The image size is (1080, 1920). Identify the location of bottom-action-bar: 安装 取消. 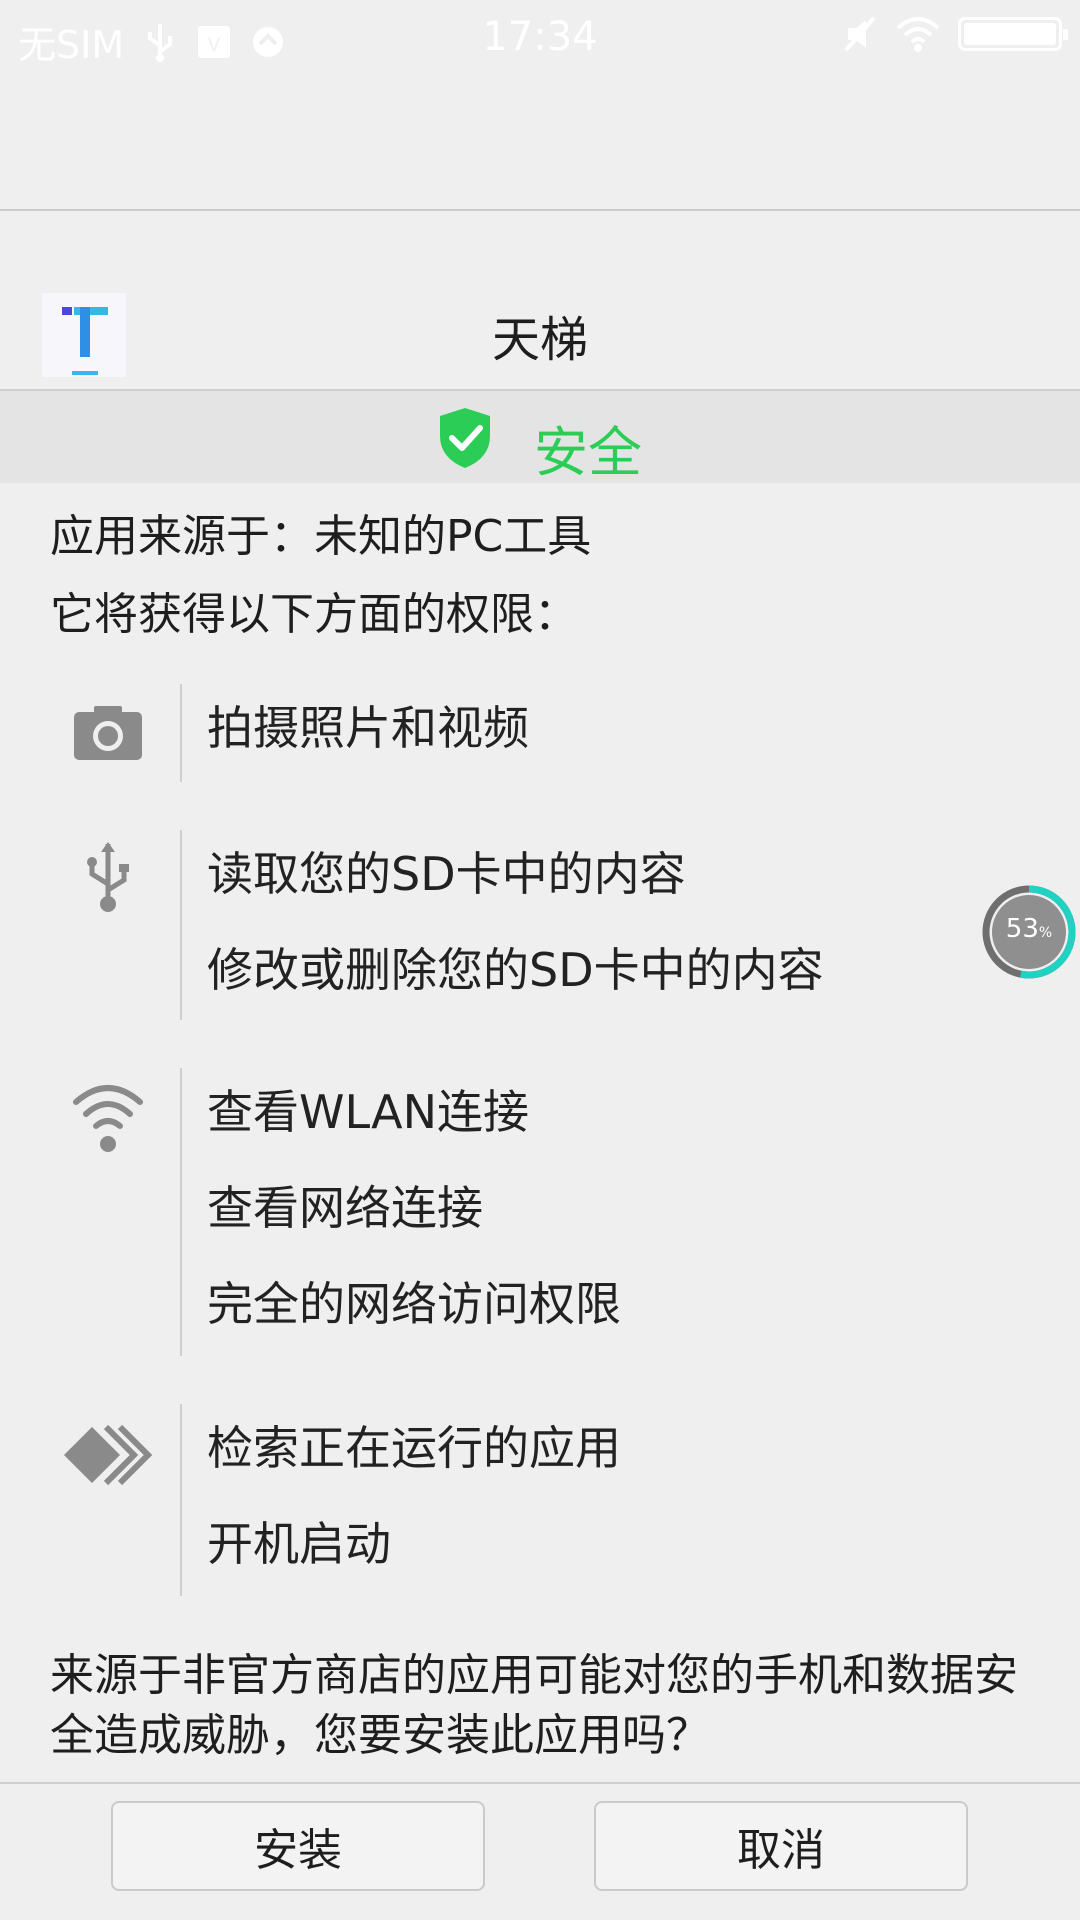
(540, 1851).